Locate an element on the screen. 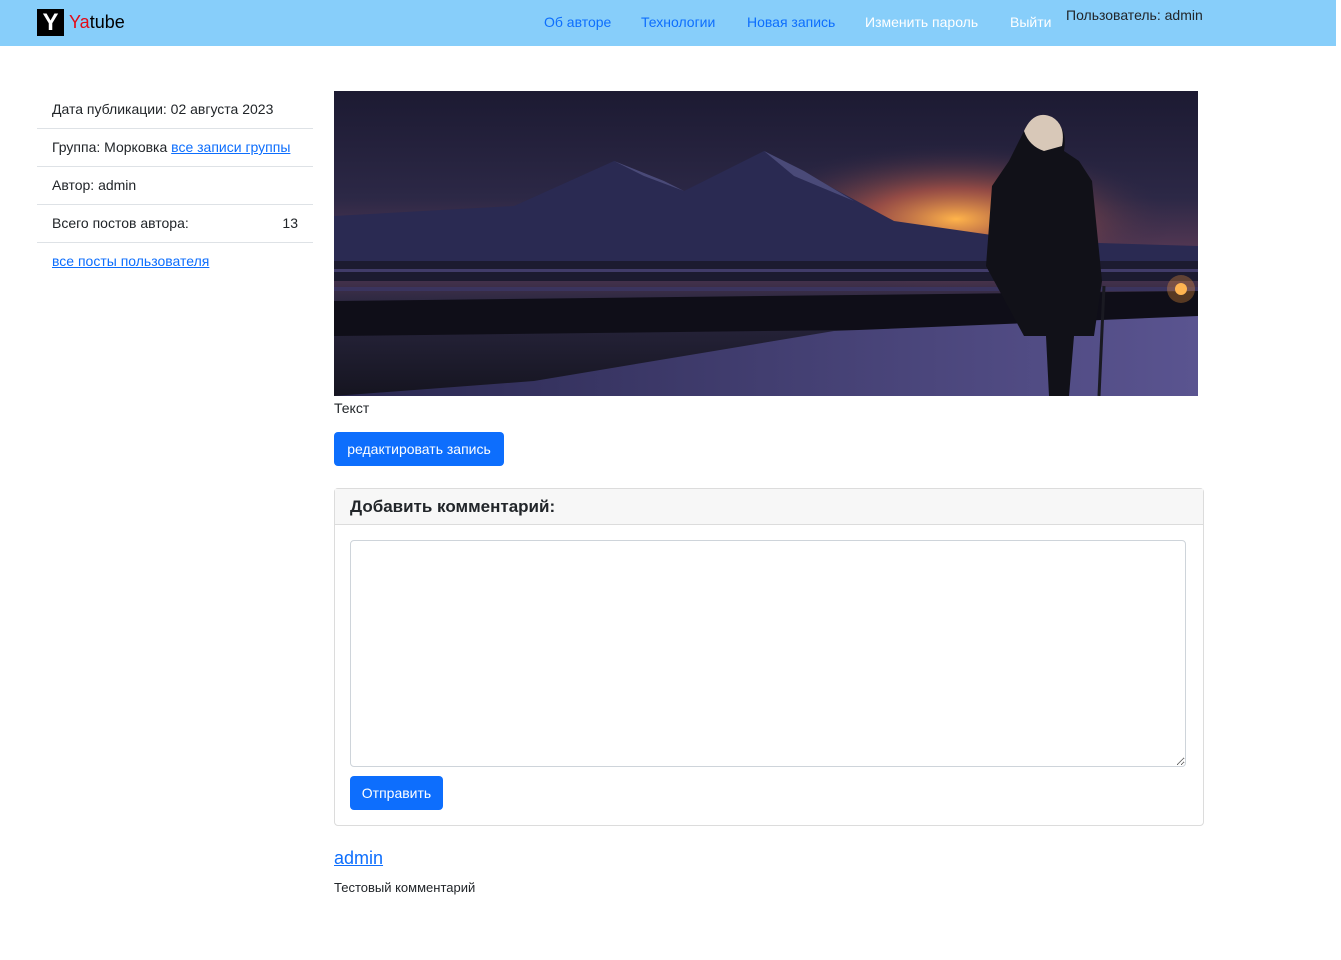  sidebar-posts-count: Всего постов автора: 13 is located at coordinates (175, 224).